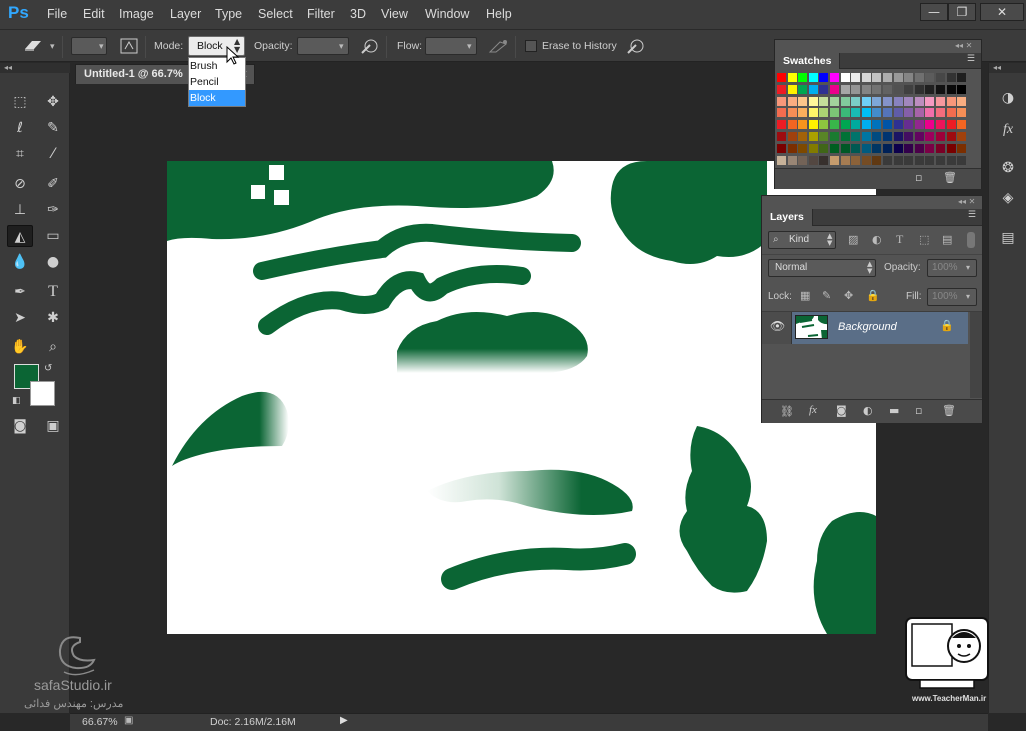 The width and height of the screenshot is (1026, 731). Describe the element at coordinates (370, 46) in the screenshot. I see `pressure-opacity-icon` at that location.